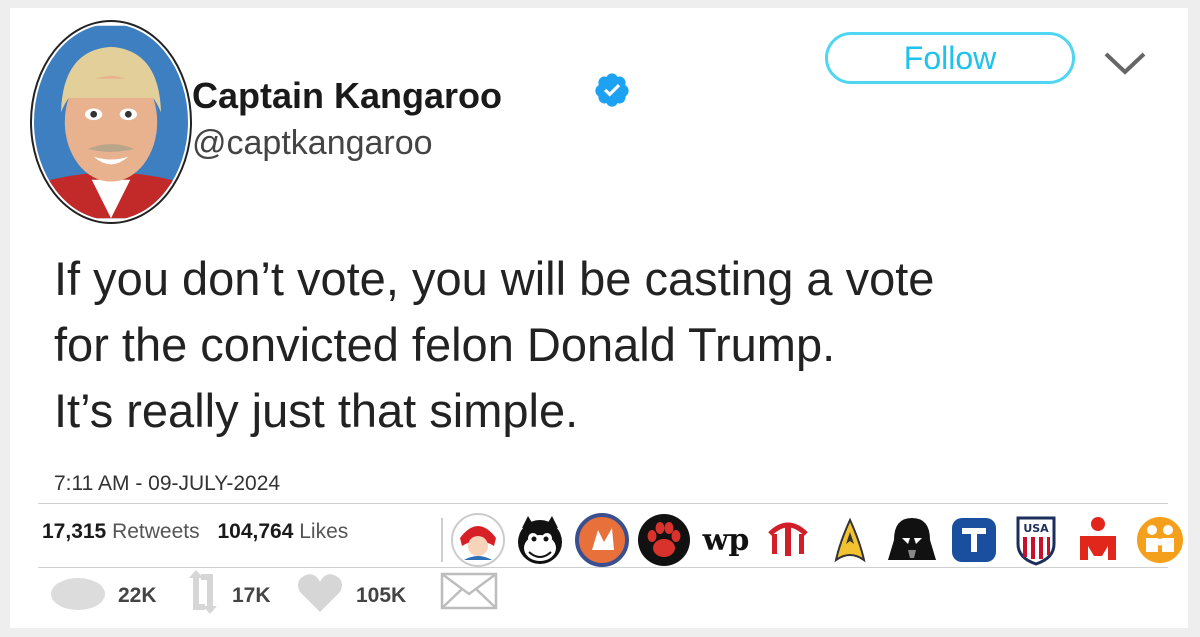  What do you see at coordinates (381, 596) in the screenshot?
I see `like-count: 105K` at bounding box center [381, 596].